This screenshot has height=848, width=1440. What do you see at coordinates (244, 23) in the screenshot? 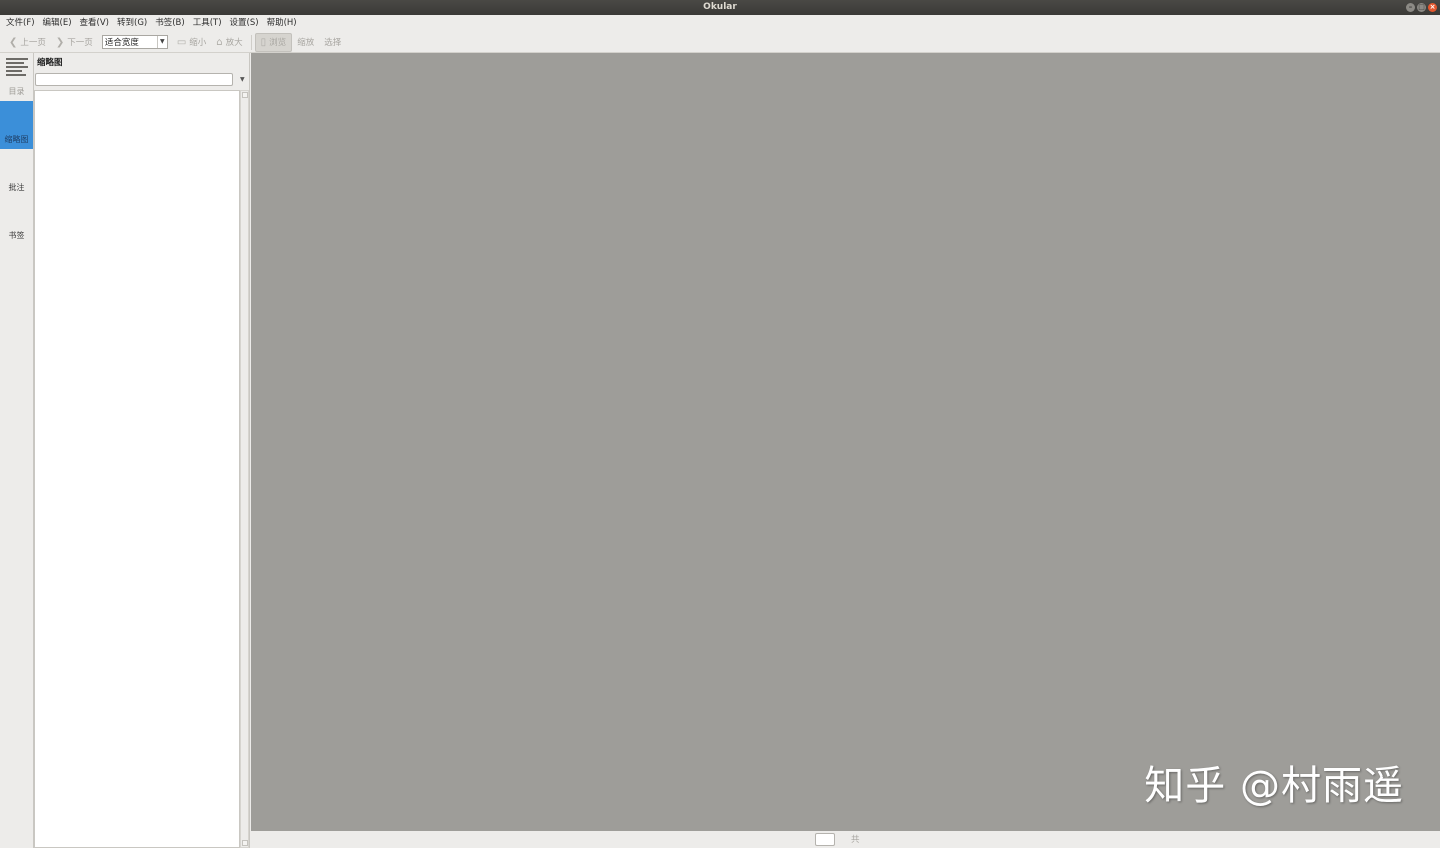
I see `menu-settings: 设置(S)` at bounding box center [244, 23].